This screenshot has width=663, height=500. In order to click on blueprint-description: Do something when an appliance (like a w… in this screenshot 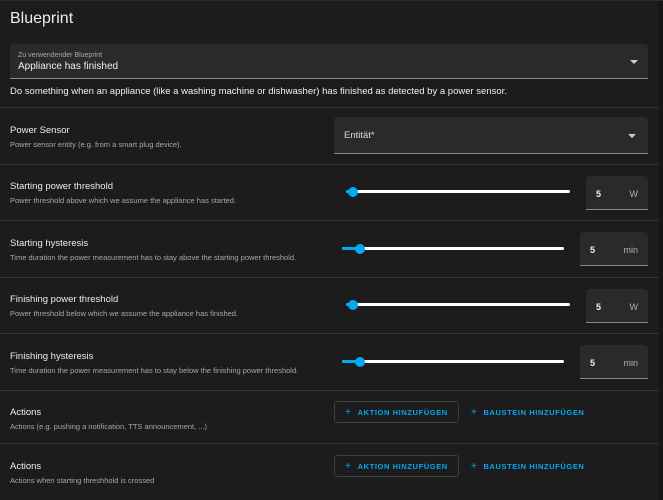, I will do `click(258, 91)`.